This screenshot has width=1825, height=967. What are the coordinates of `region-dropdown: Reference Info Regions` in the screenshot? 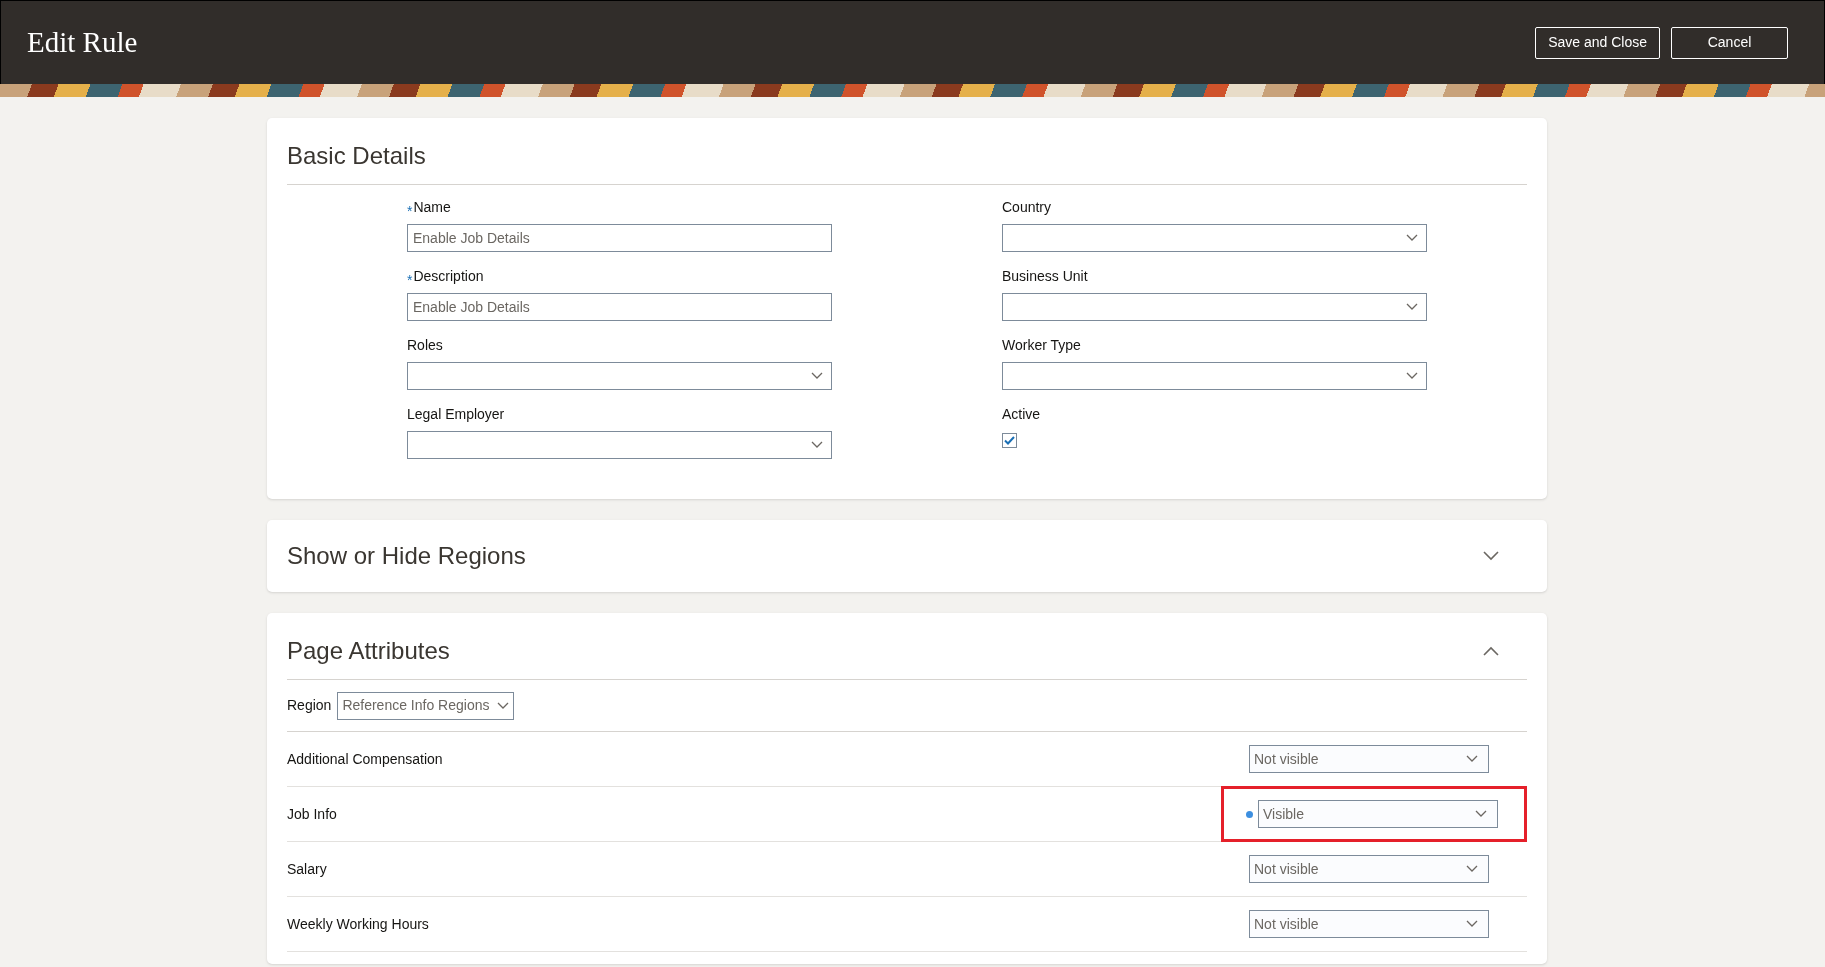 It's located at (426, 705).